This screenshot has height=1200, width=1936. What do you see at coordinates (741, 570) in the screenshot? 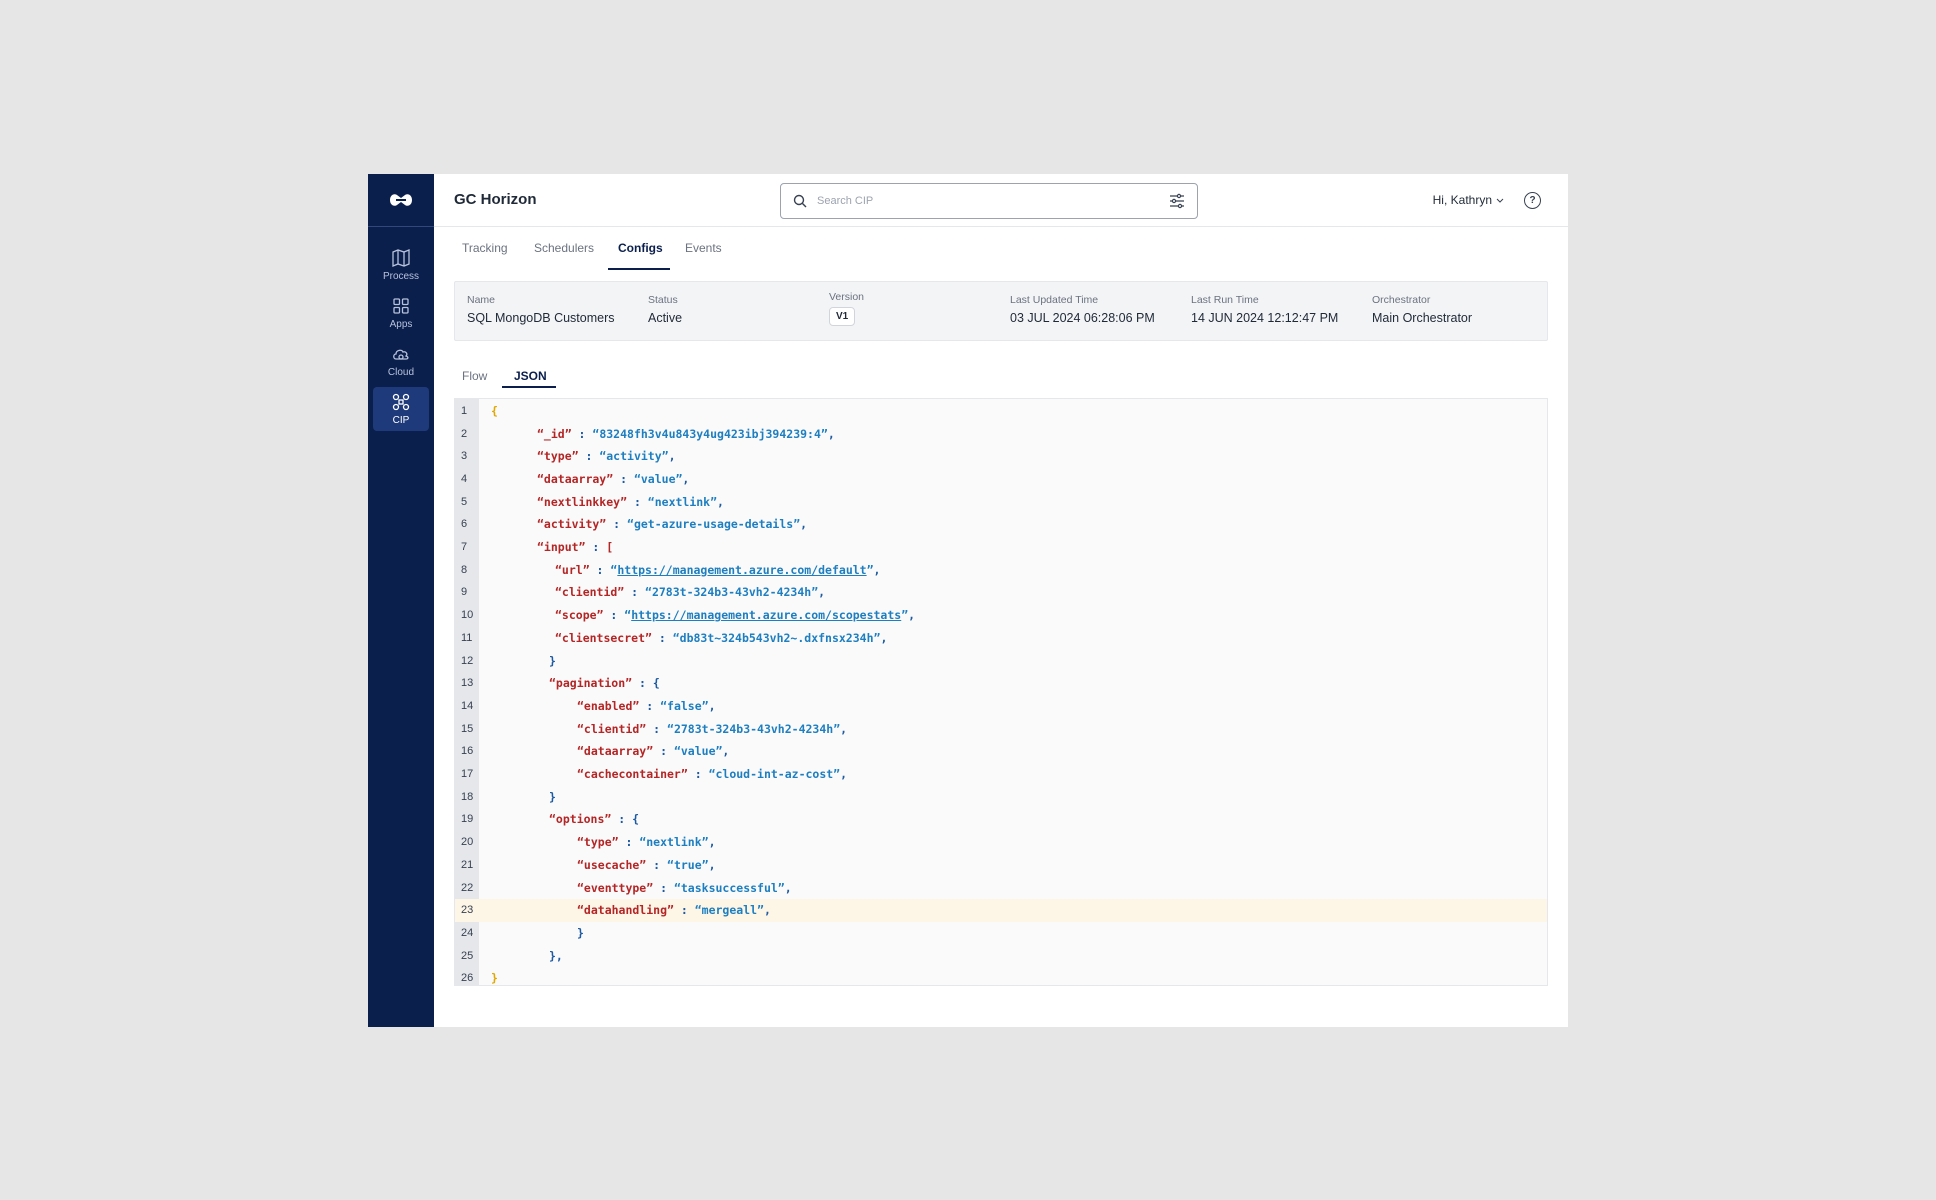
I see `code-link: https://management.azure.com/default` at bounding box center [741, 570].